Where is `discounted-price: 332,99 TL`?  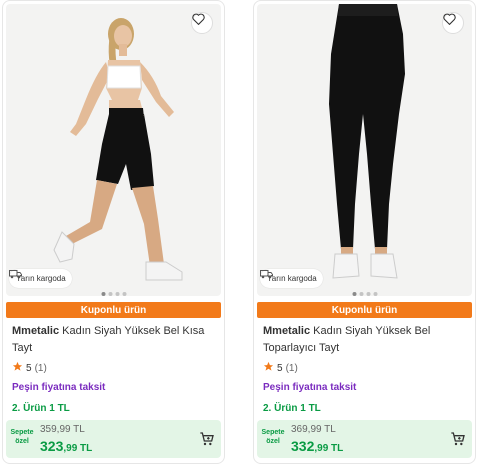 discounted-price: 332,99 TL is located at coordinates (317, 446).